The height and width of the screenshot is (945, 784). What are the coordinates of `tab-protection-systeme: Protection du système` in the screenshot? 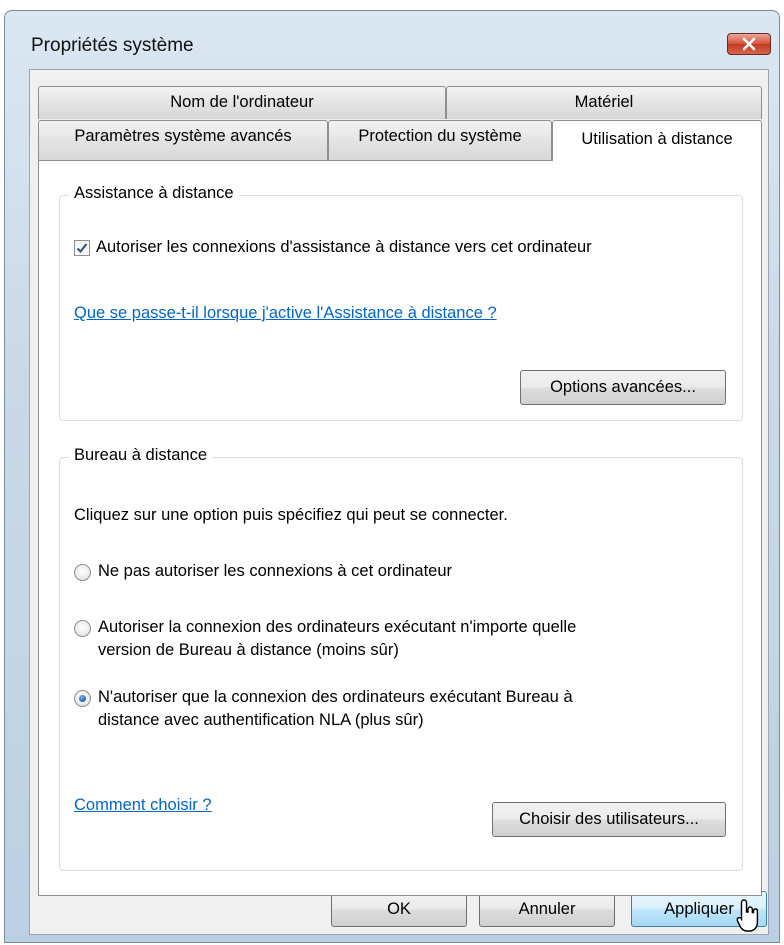 It's located at (440, 140).